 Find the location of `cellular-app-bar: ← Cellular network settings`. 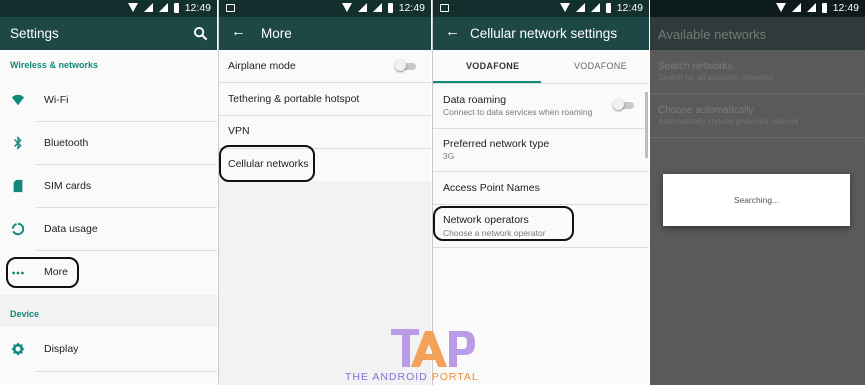

cellular-app-bar: ← Cellular network settings is located at coordinates (541, 33).